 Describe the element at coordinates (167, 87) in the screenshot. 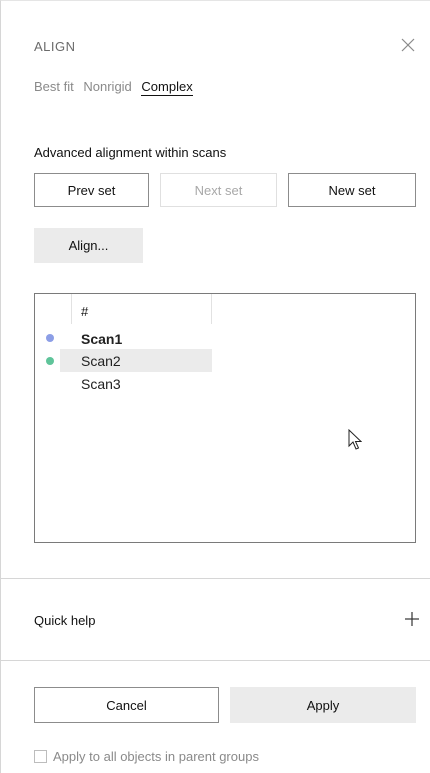

I see `tab-complex: Complex` at that location.